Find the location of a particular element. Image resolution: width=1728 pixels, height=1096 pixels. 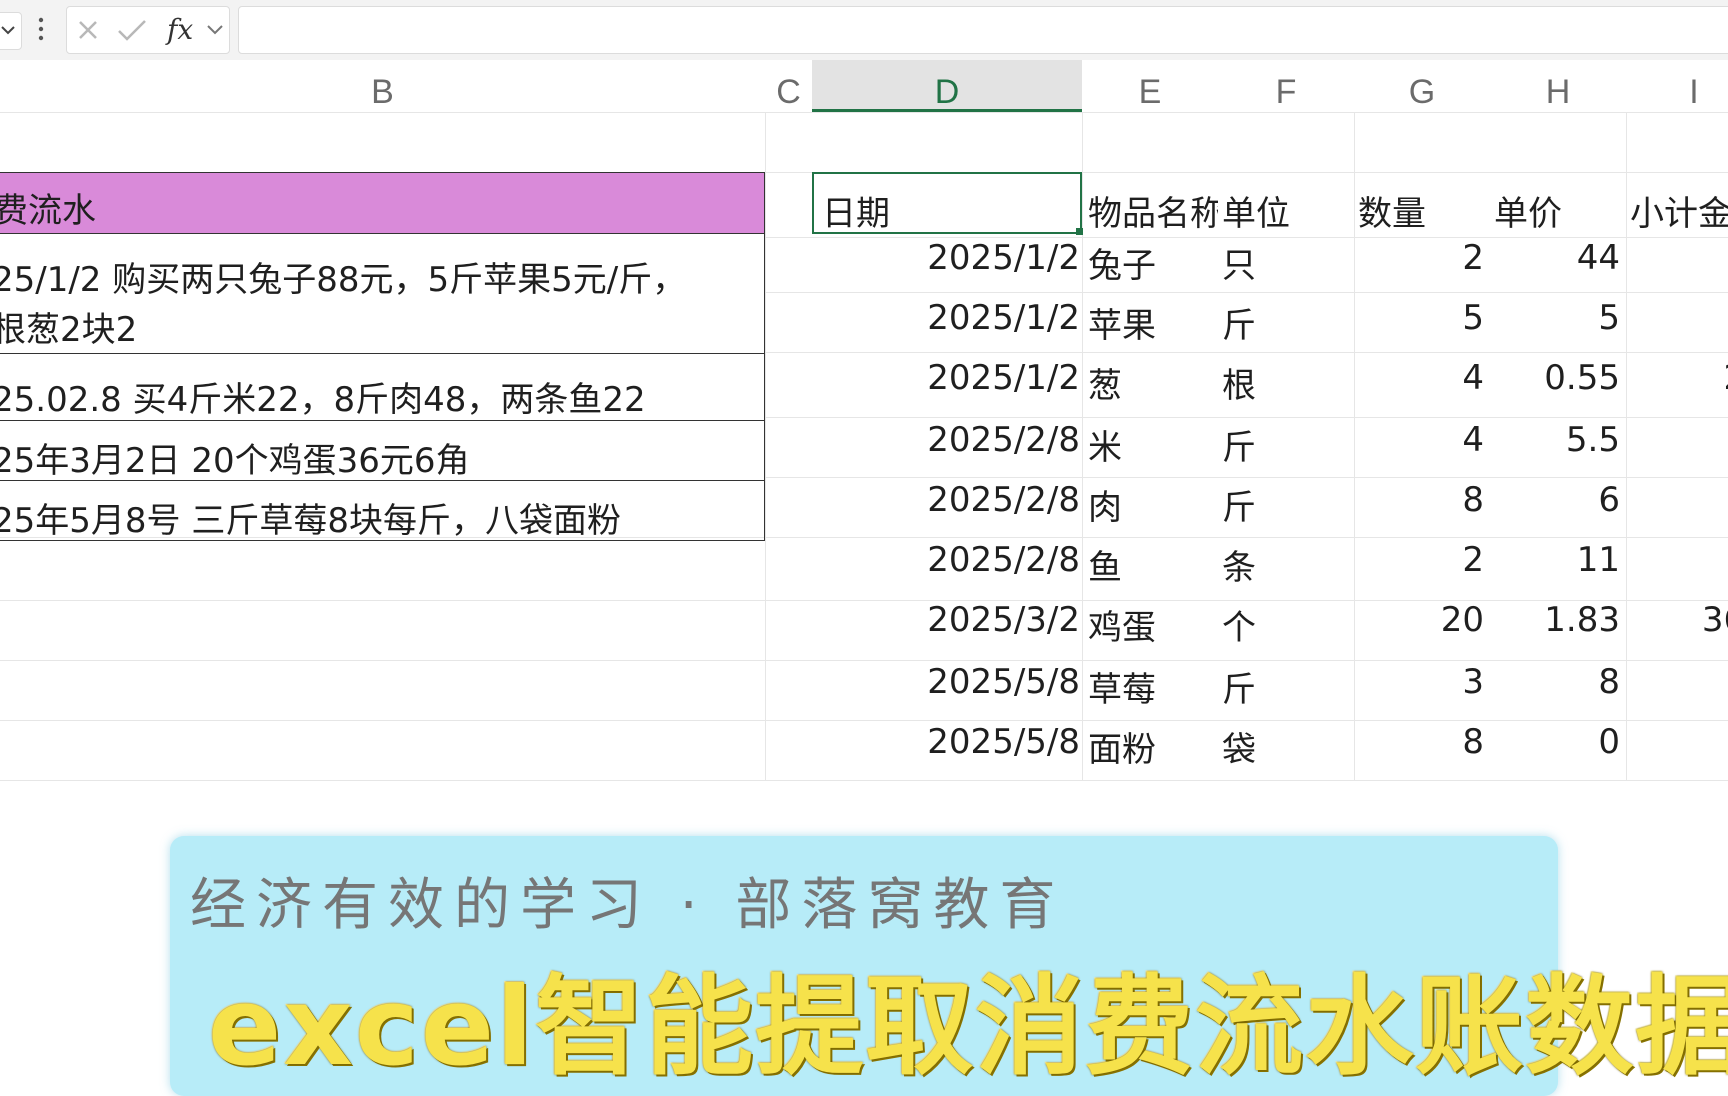

insert-function-button: fx is located at coordinates (180, 29).